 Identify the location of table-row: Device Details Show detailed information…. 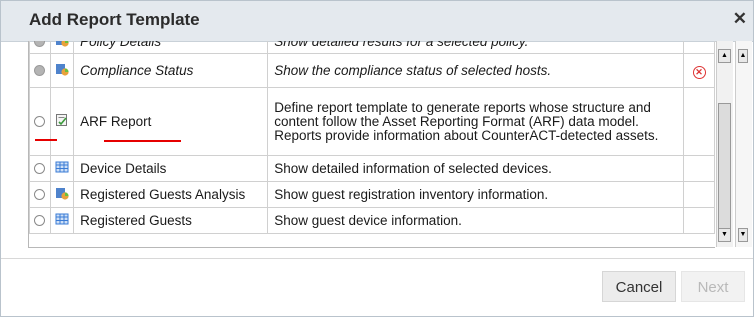
(372, 168).